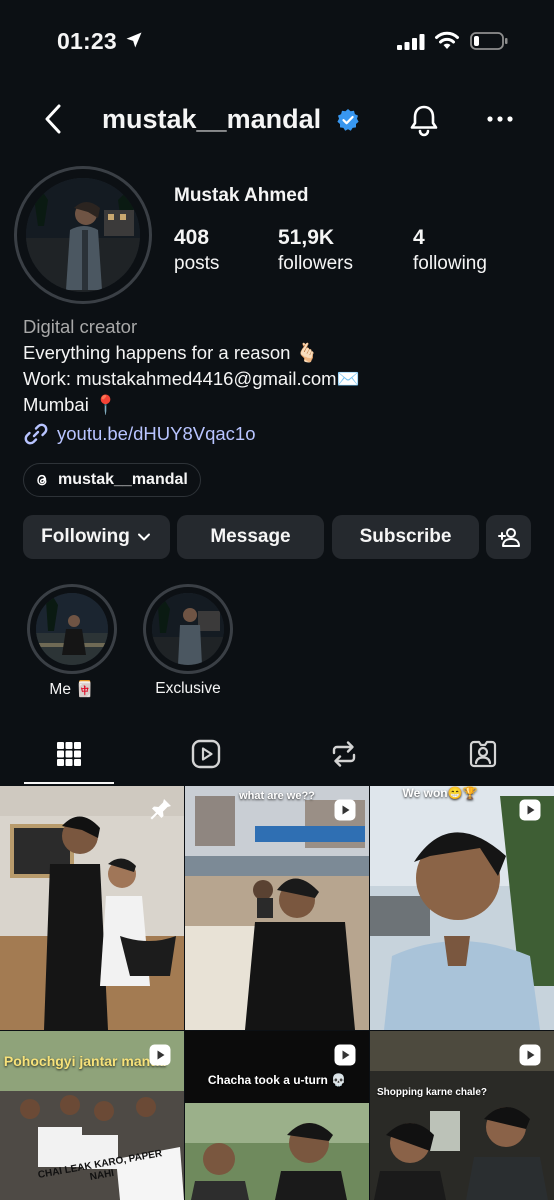  What do you see at coordinates (42, 480) in the screenshot?
I see `threads-icon` at bounding box center [42, 480].